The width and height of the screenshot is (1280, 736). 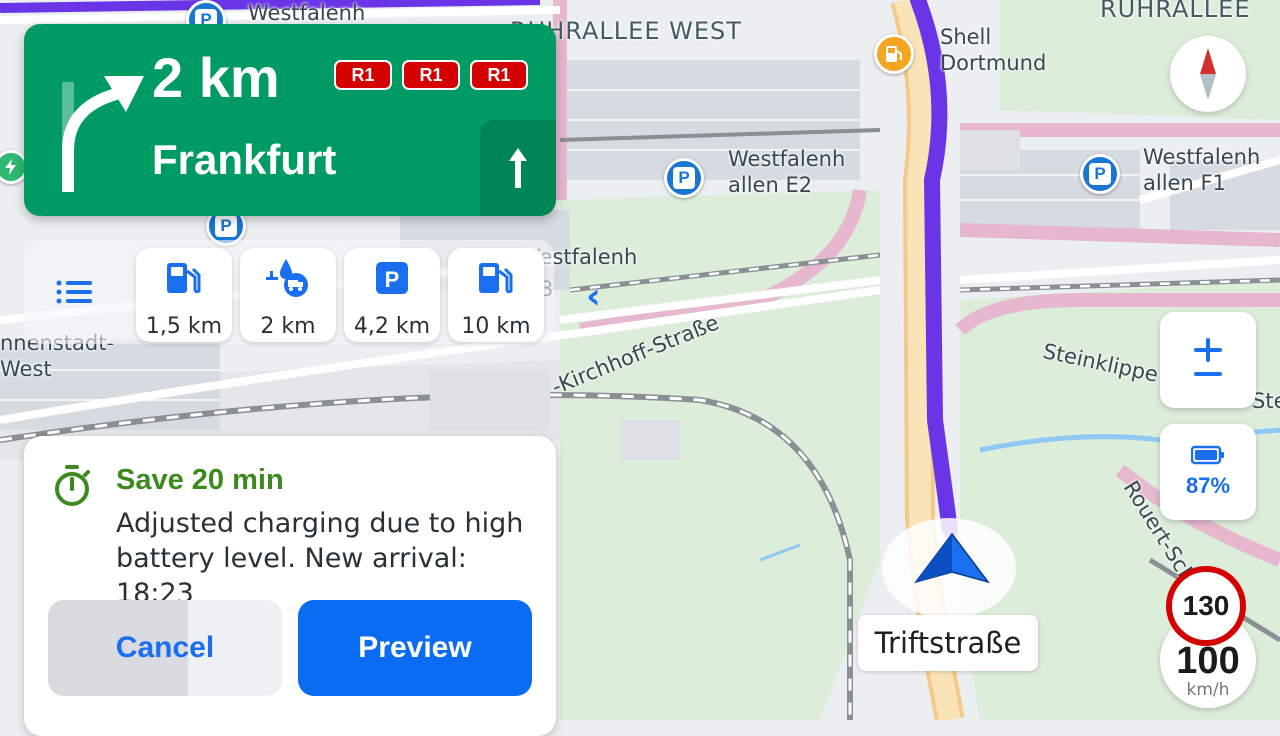 I want to click on poi-distance: 1,5 km, so click(x=184, y=326).